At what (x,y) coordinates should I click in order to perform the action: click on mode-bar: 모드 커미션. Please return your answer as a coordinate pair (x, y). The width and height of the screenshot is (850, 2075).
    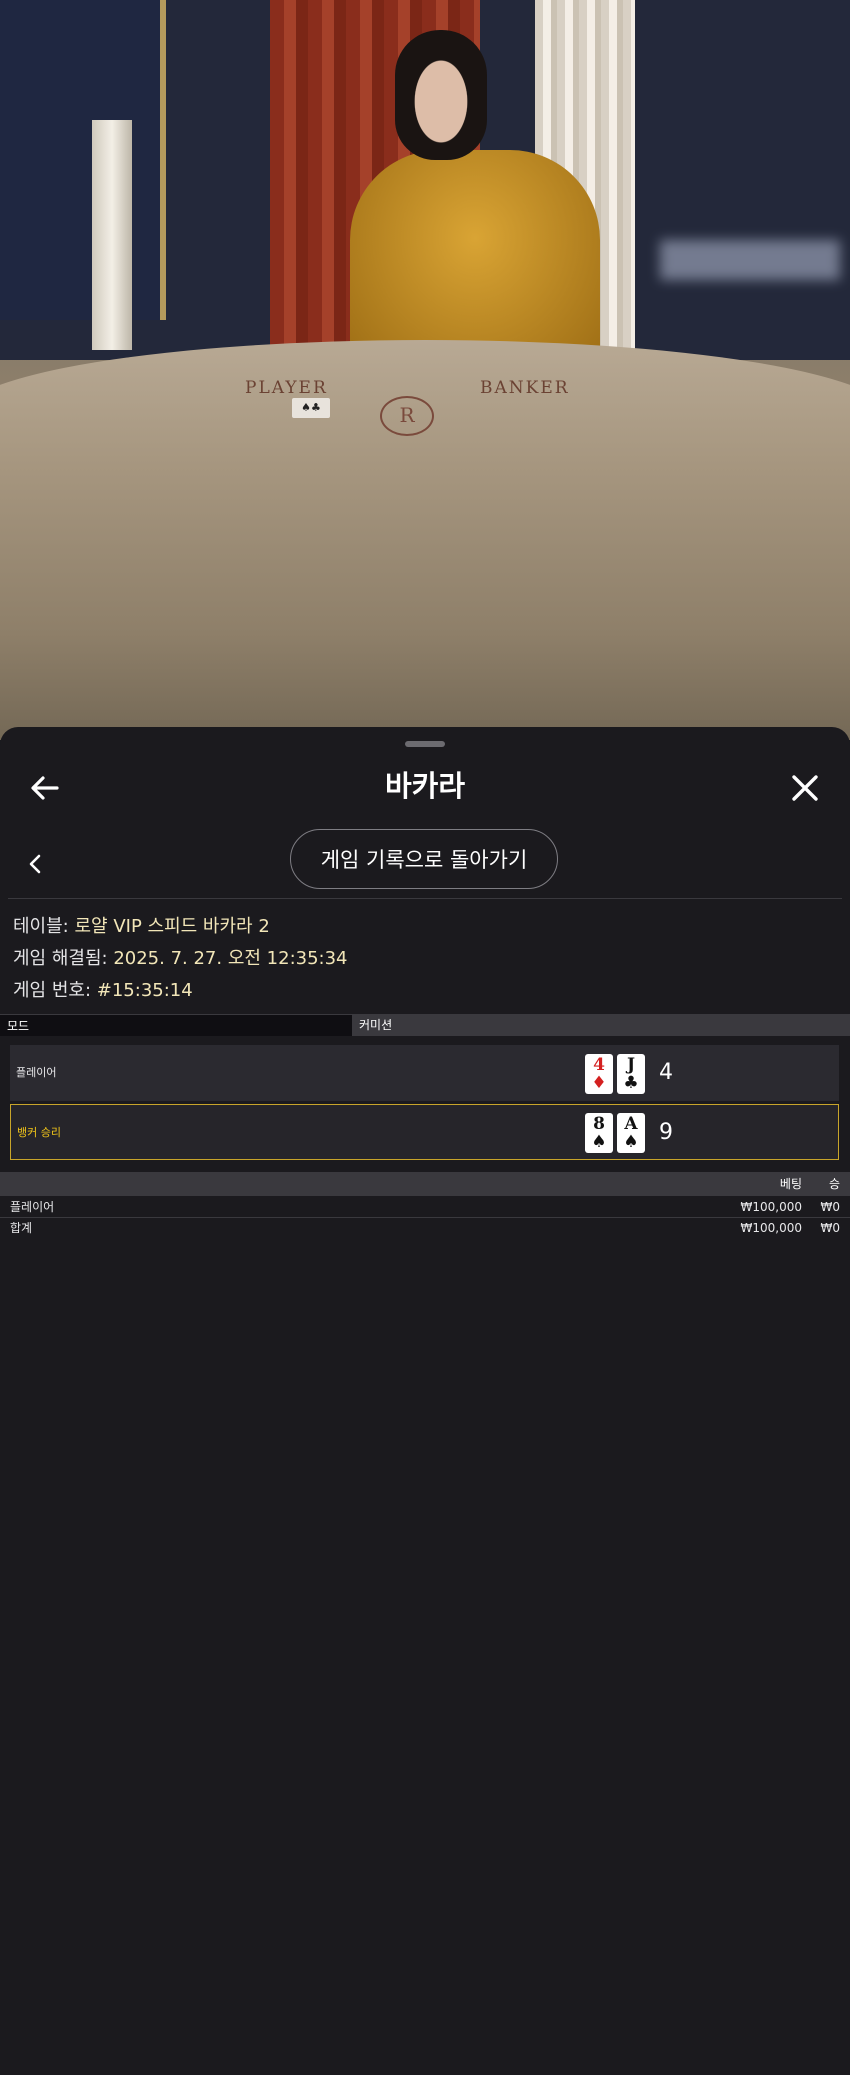
    Looking at the image, I should click on (425, 1025).